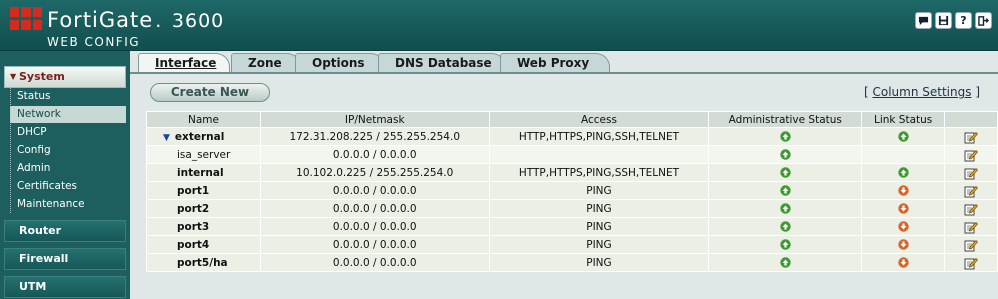 The height and width of the screenshot is (299, 998). I want to click on link-status-up-icon, so click(903, 136).